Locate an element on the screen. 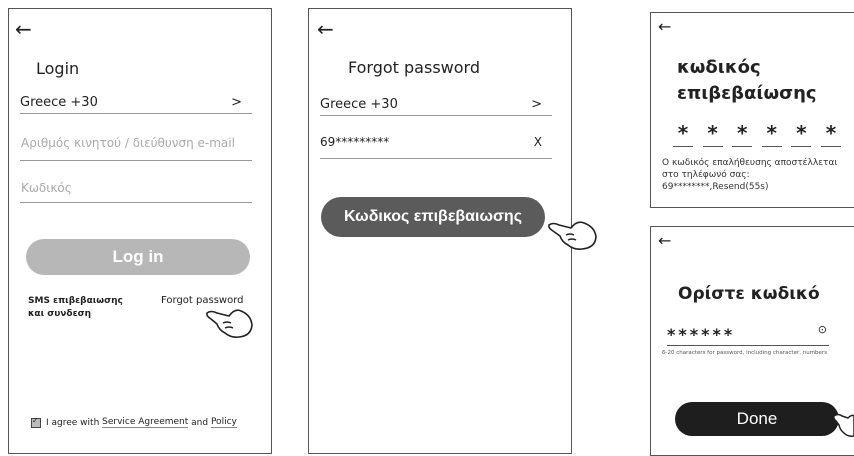  title-line1: κωδικός is located at coordinates (719, 67).